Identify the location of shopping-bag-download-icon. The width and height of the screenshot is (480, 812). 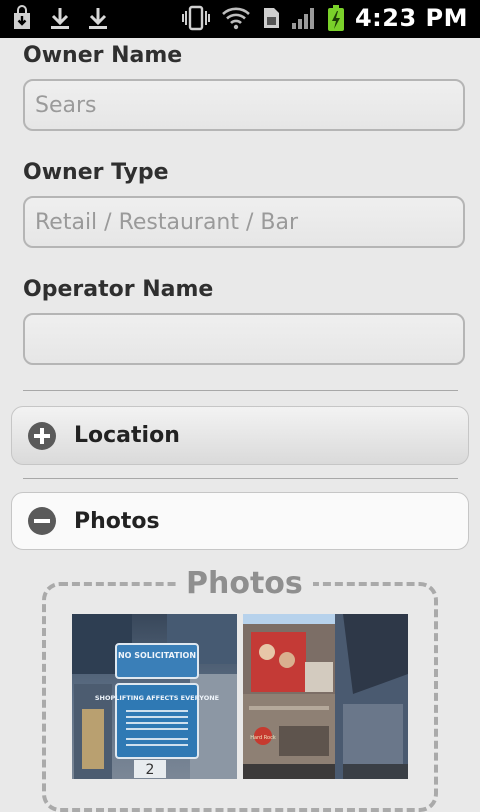
(22, 18).